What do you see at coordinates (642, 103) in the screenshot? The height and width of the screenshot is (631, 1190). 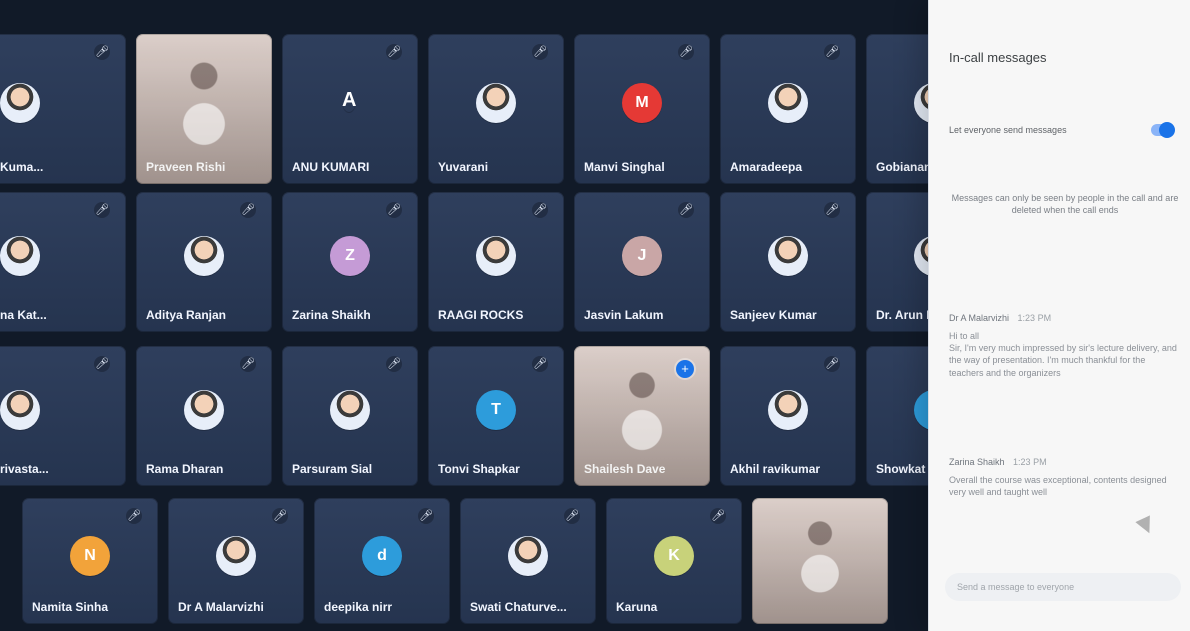 I see `participant-avatar: M` at bounding box center [642, 103].